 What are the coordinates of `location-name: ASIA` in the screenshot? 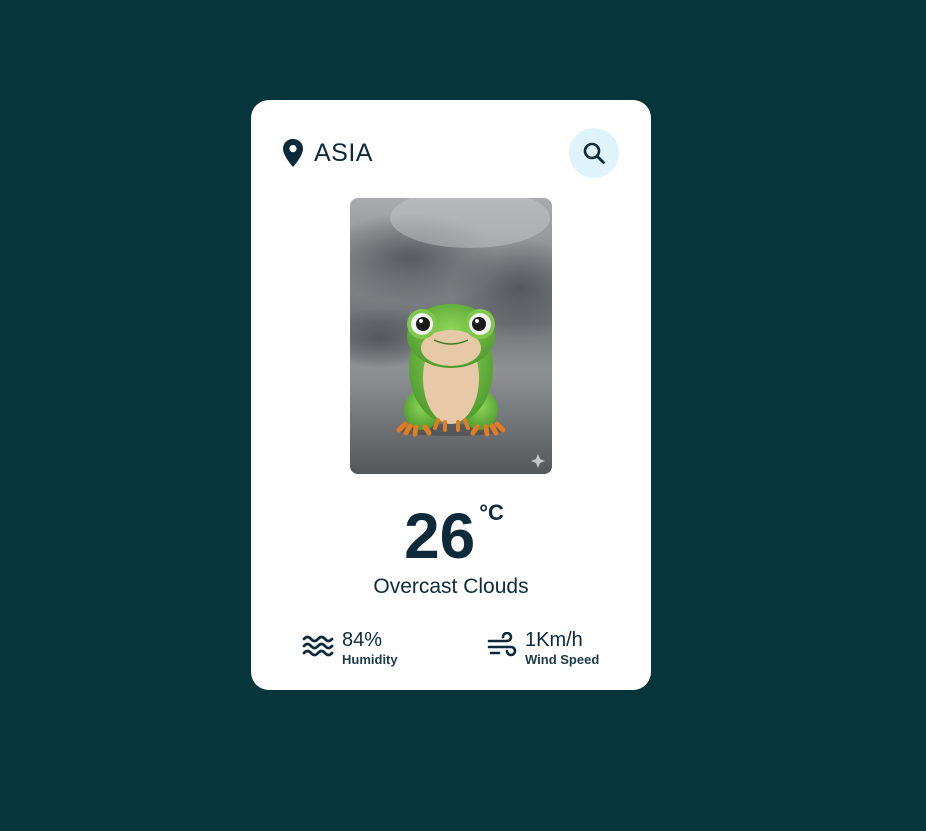 It's located at (343, 152).